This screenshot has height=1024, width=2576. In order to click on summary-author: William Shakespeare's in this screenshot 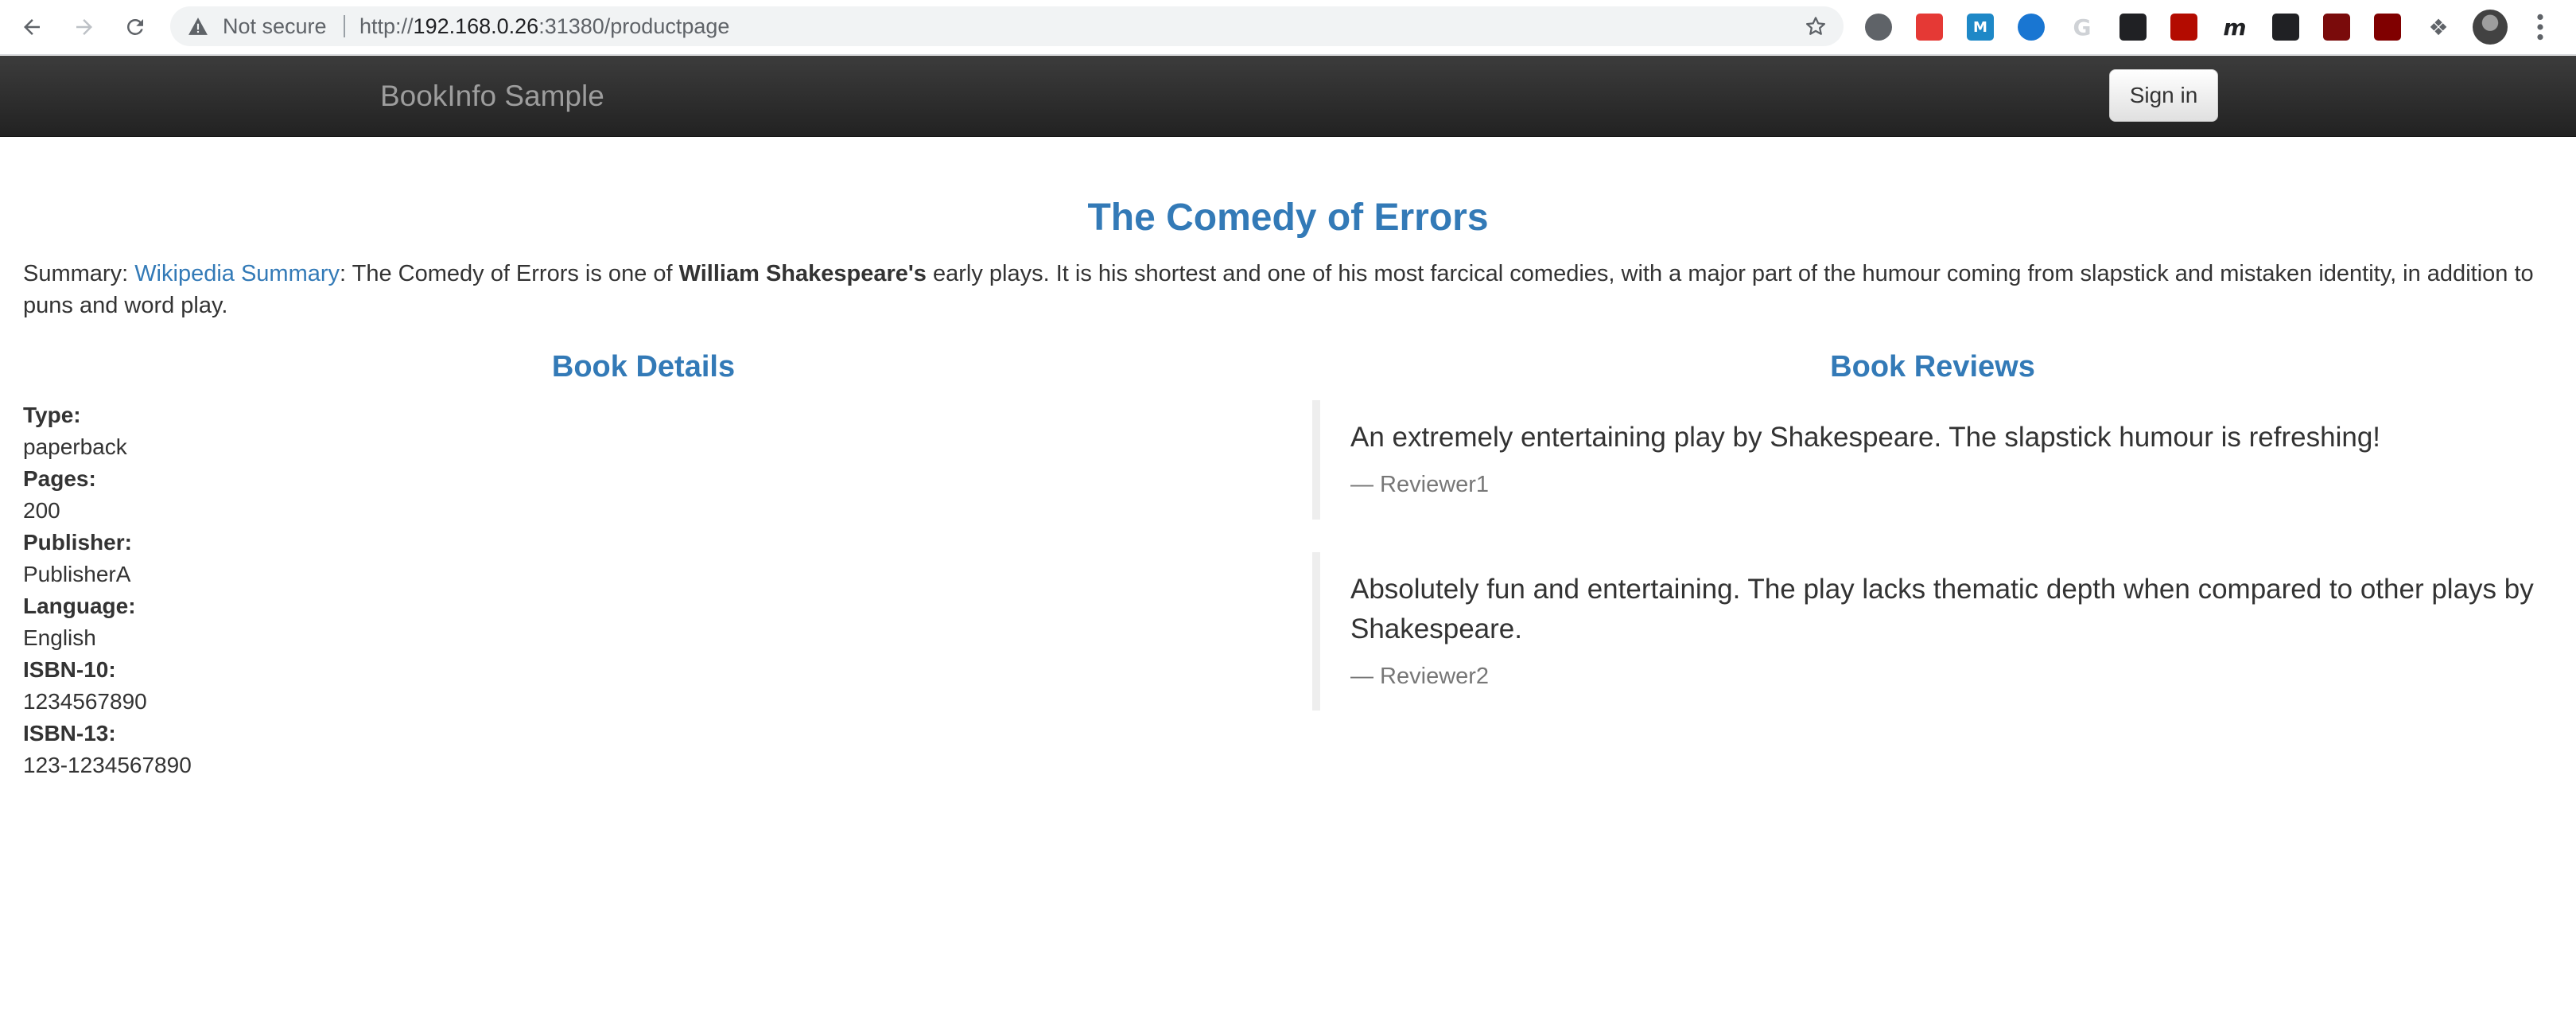, I will do `click(802, 273)`.